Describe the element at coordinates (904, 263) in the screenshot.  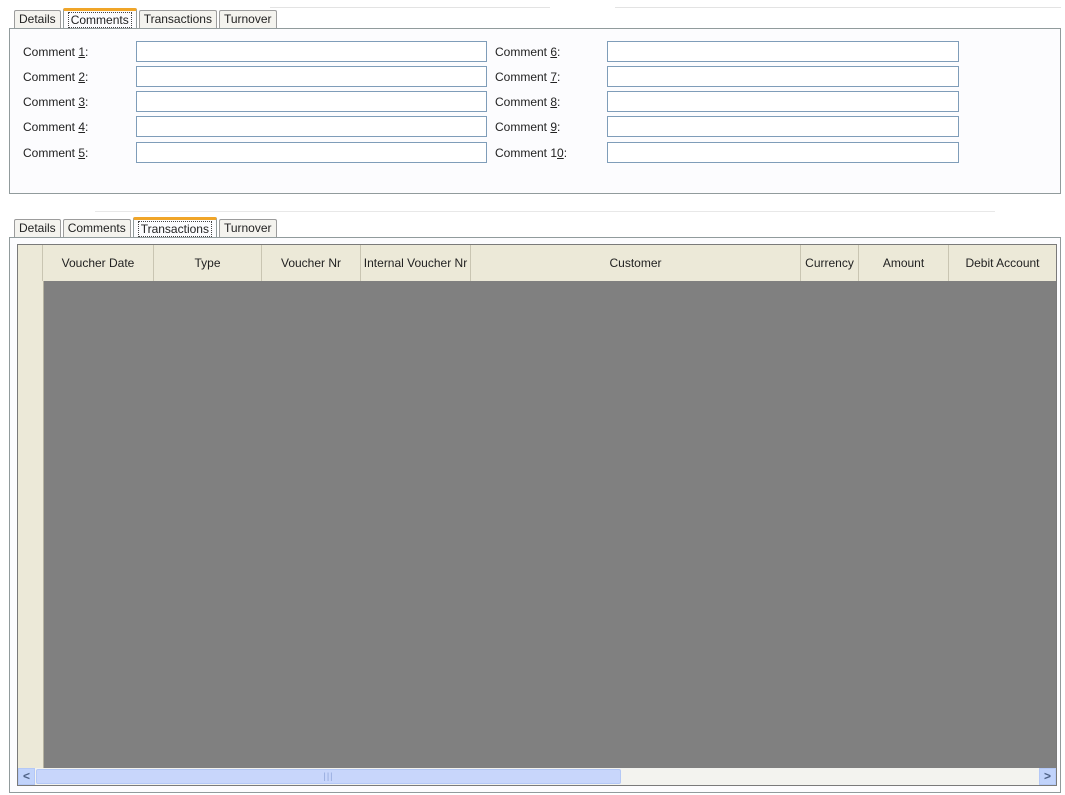
I see `grid-header-amount: Amount` at that location.